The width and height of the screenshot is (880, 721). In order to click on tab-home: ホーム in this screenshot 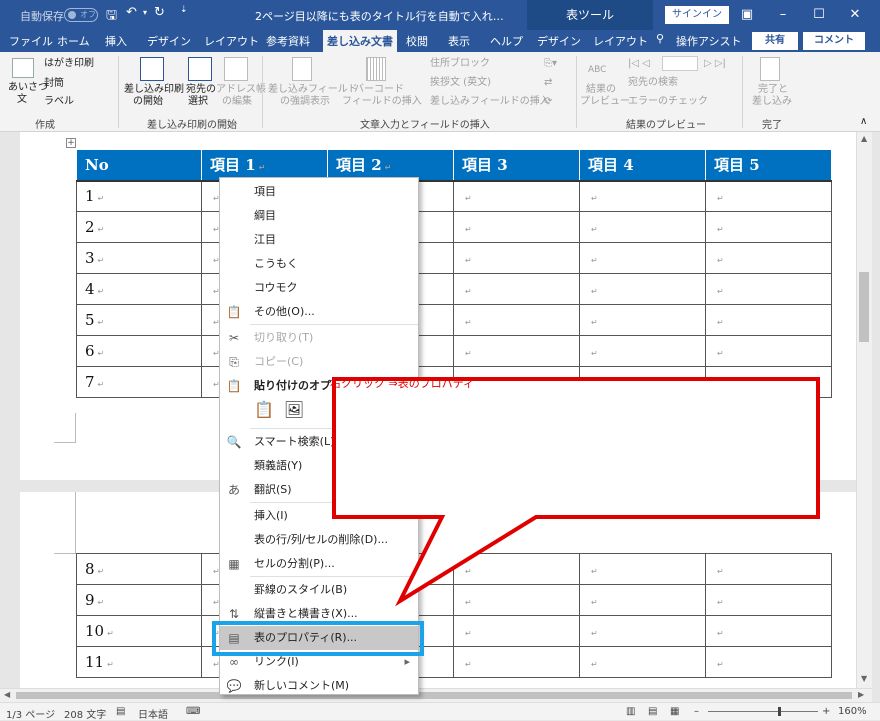, I will do `click(73, 41)`.